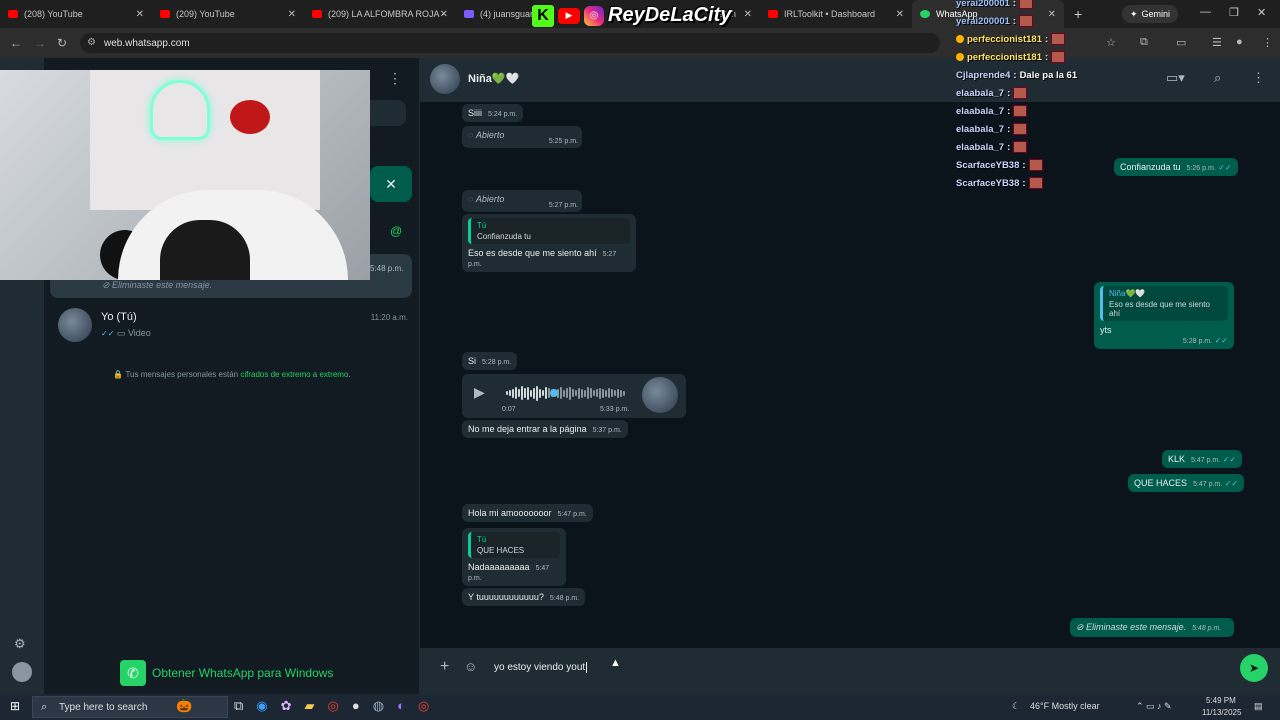  Describe the element at coordinates (1206, 460) in the screenshot. I see `message-time: 5:47 p.m.` at that location.